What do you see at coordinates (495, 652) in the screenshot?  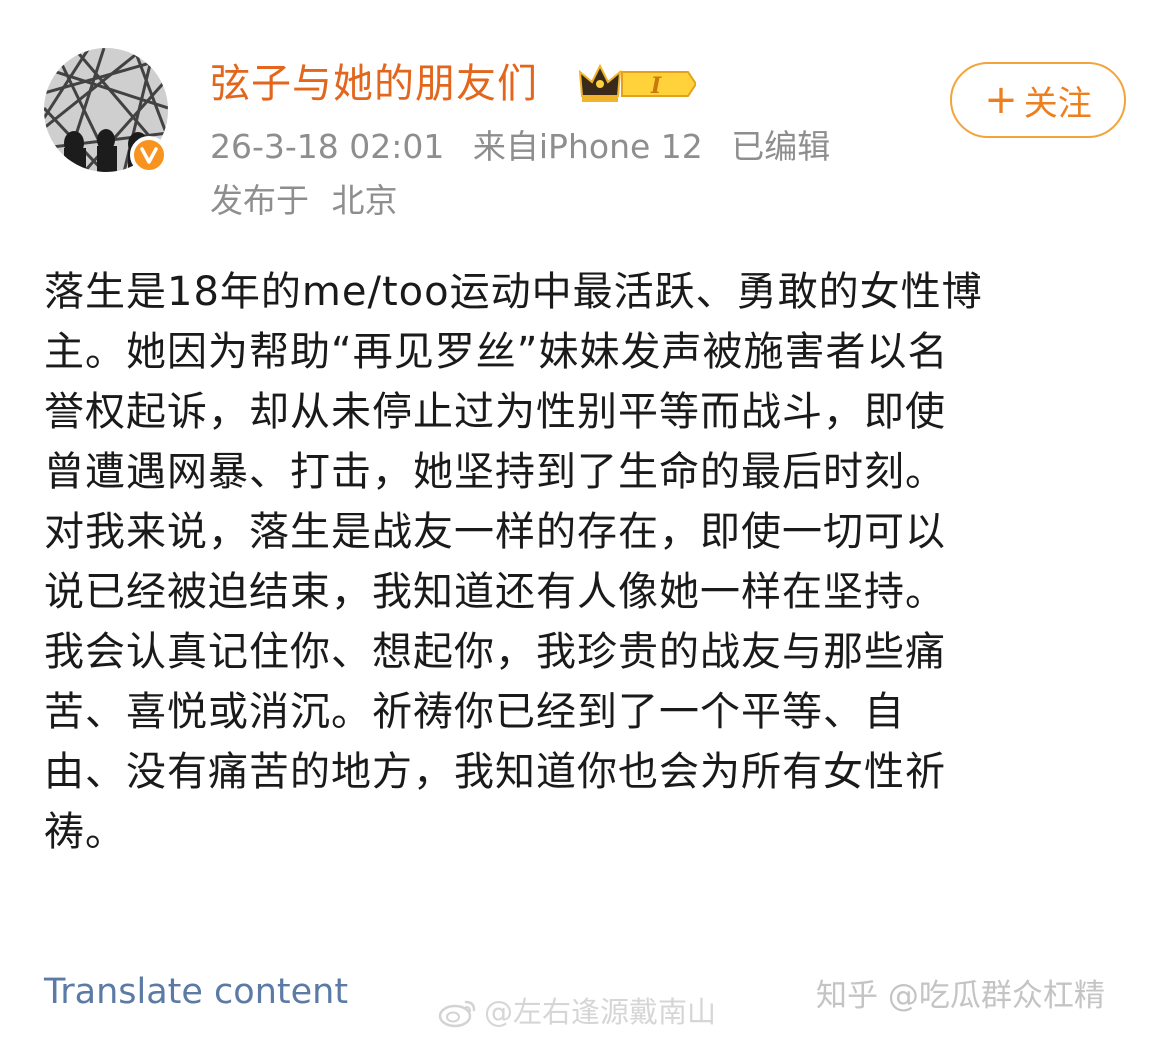 I see `post-body-line: 我会认真记住你、想起你，我珍贵的战友与那些痛` at bounding box center [495, 652].